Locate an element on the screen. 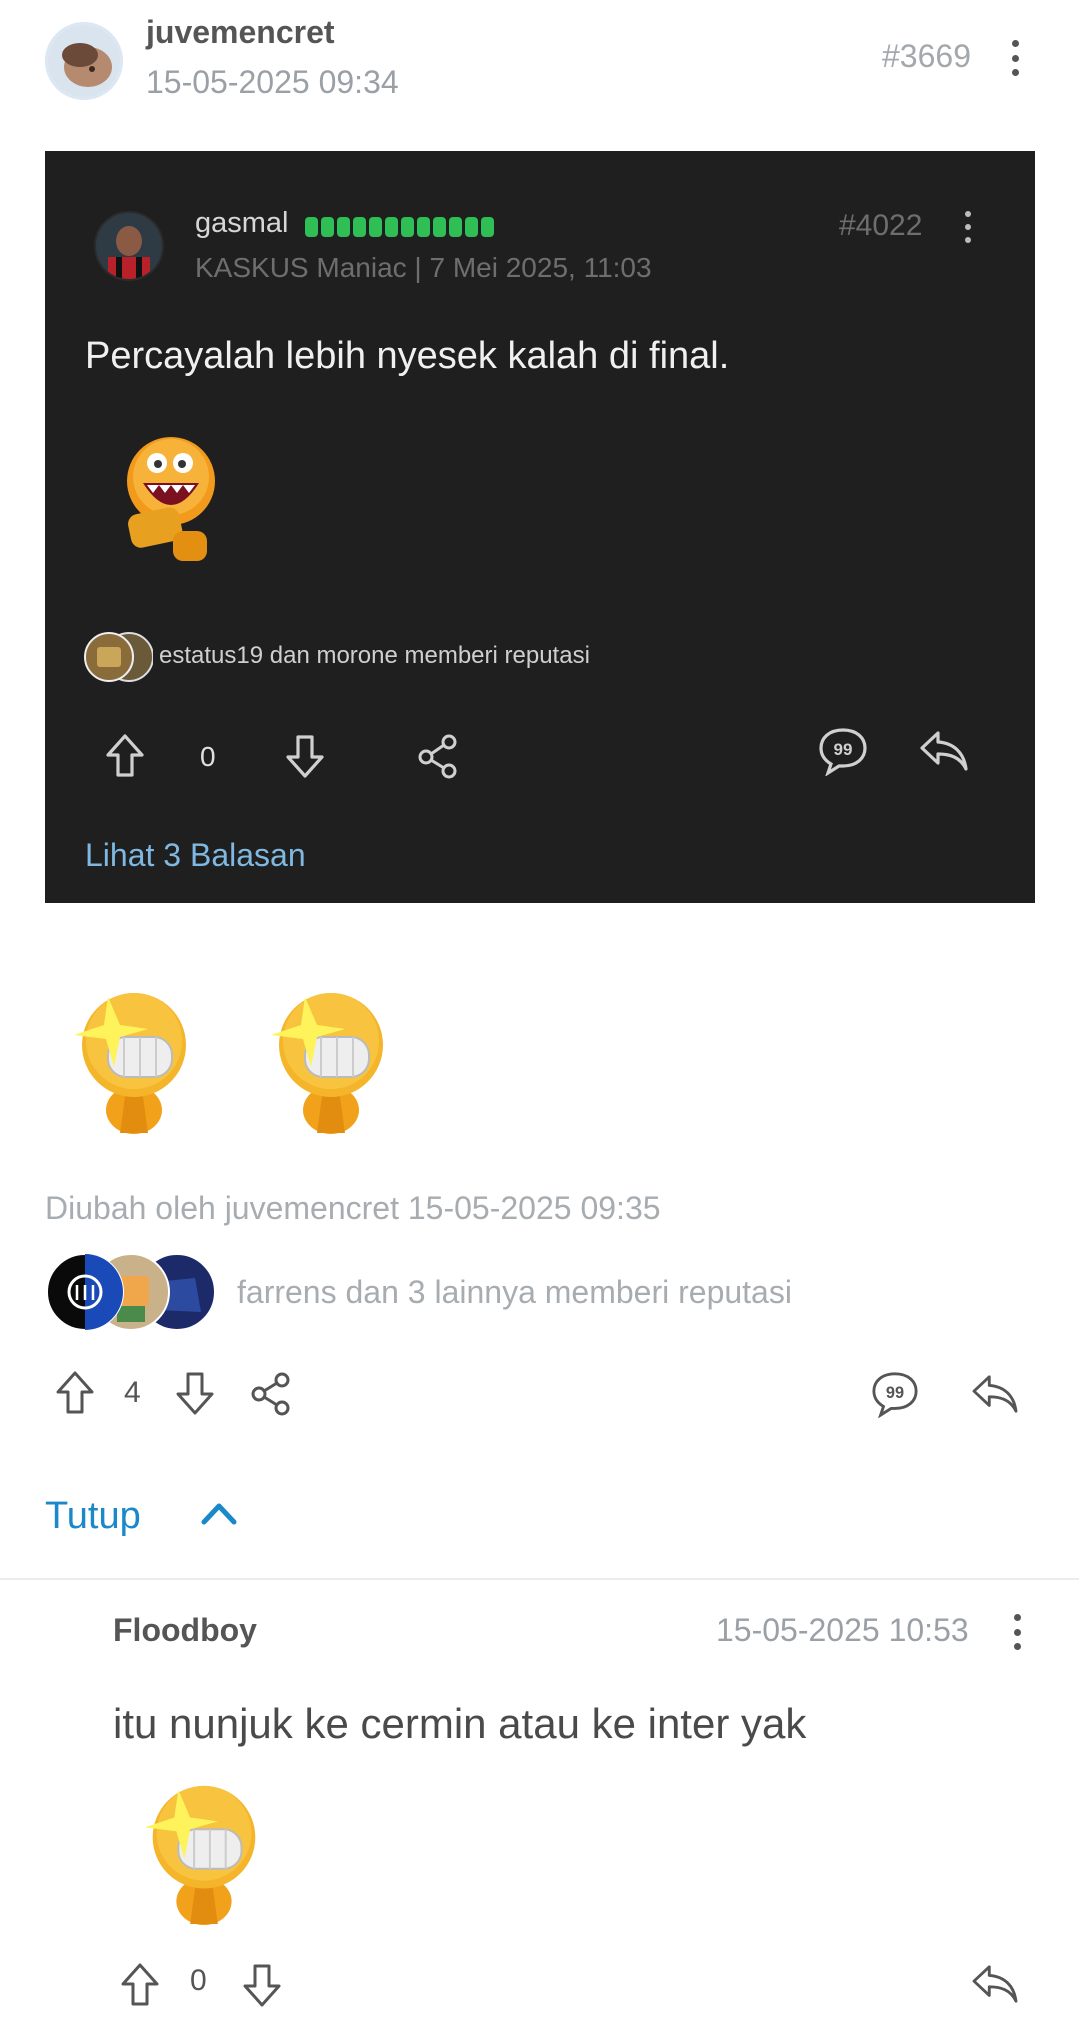 This screenshot has width=1079, height=2023. post-number: #3669 is located at coordinates (926, 56).